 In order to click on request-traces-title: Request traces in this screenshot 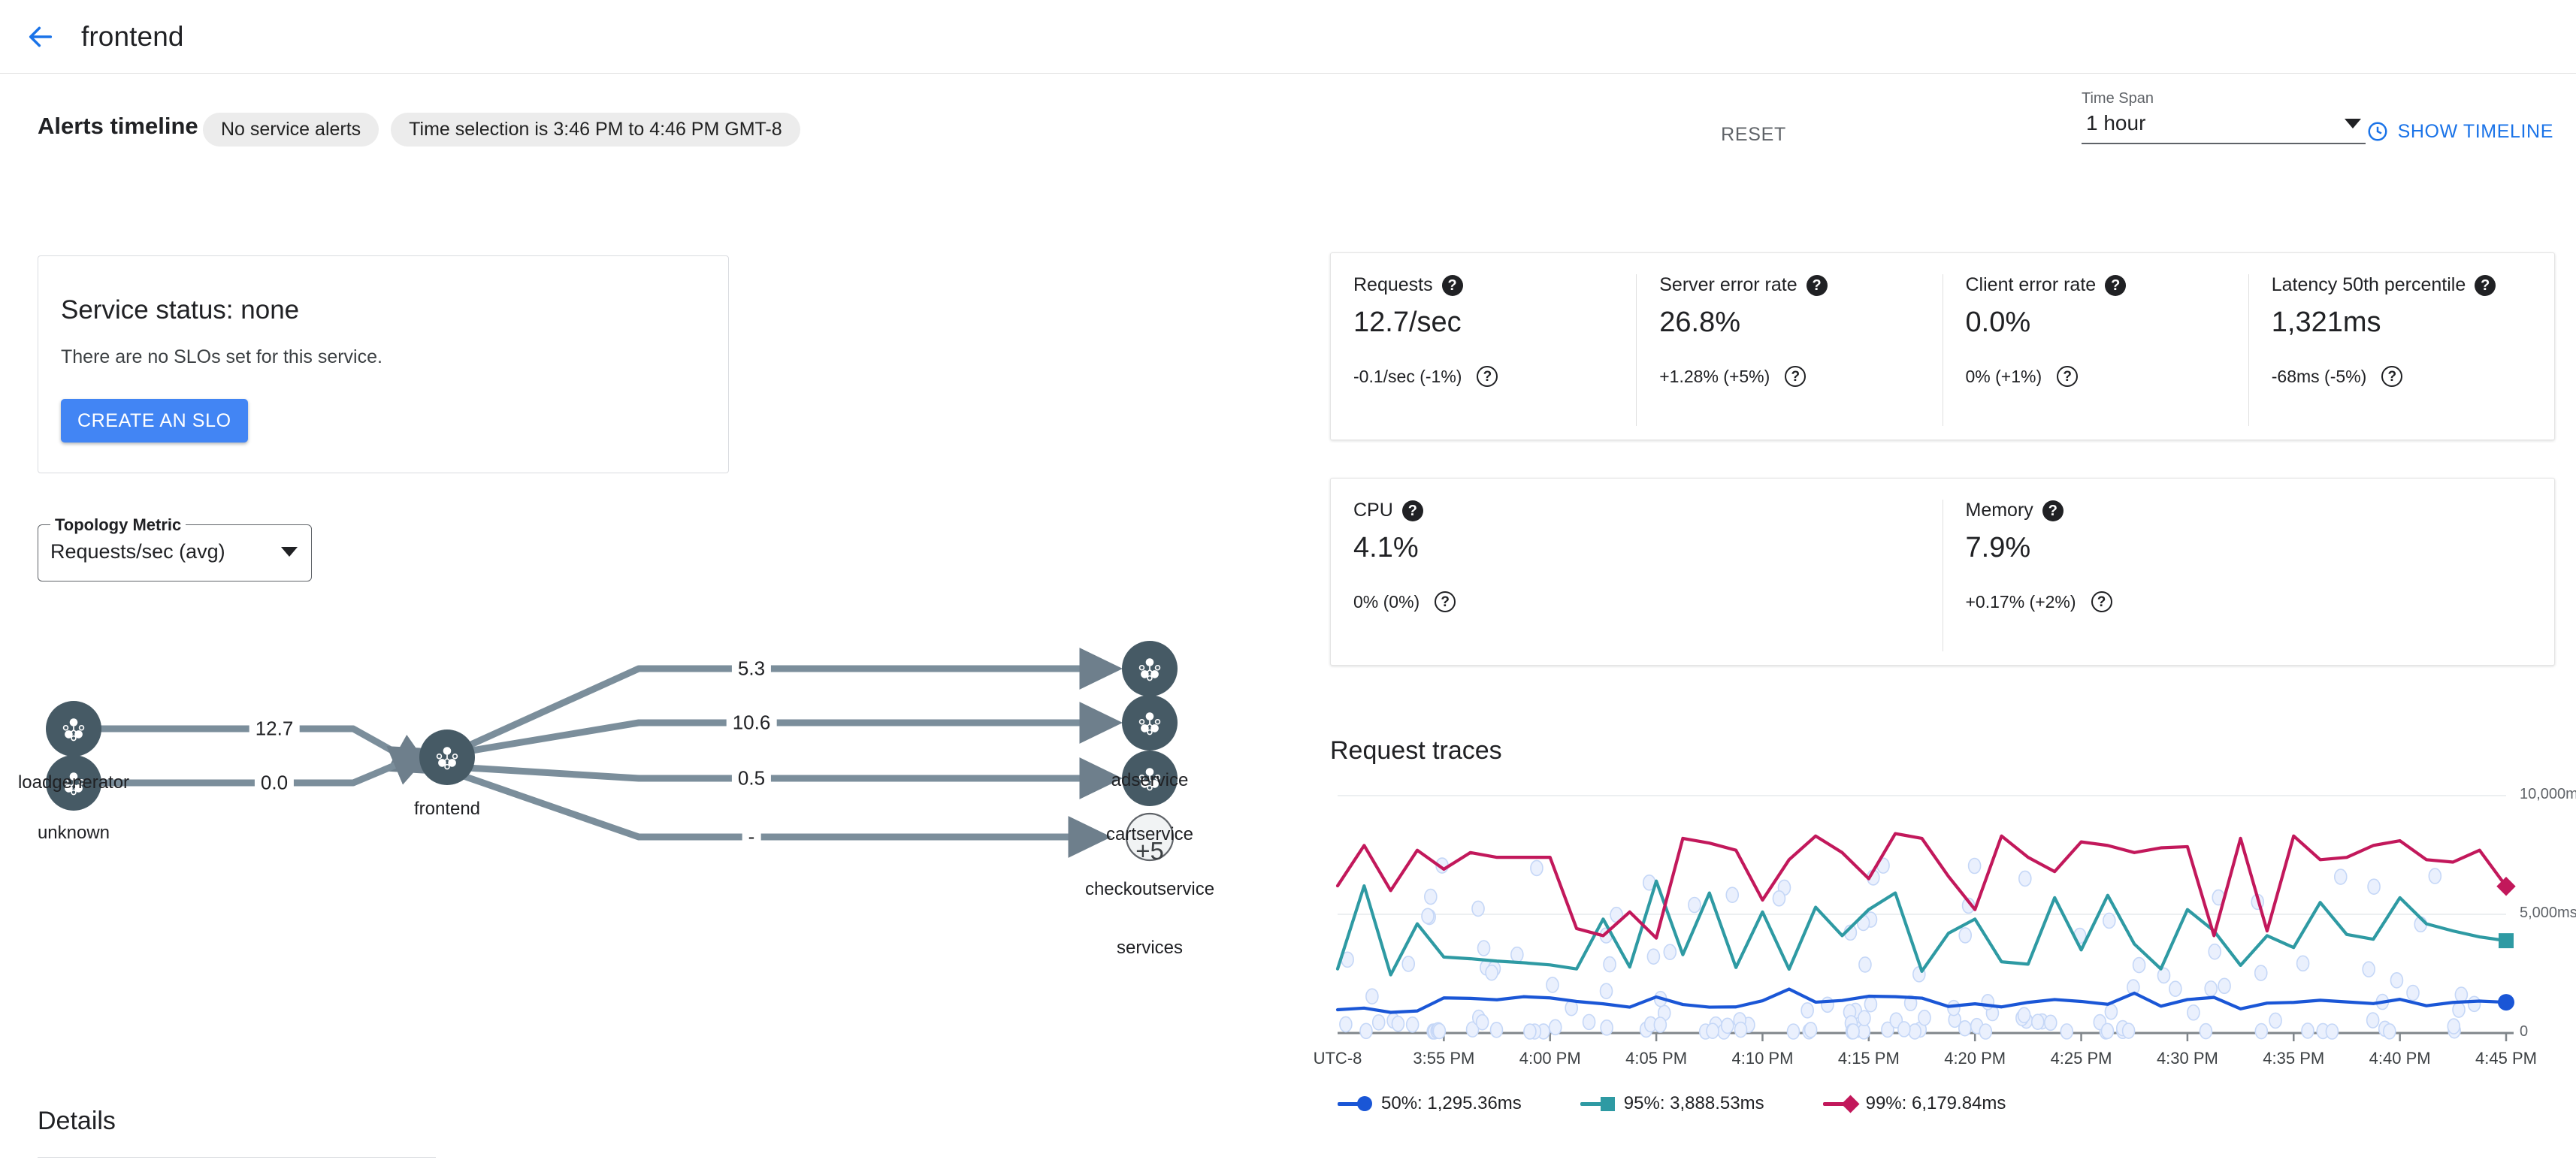, I will do `click(1416, 751)`.